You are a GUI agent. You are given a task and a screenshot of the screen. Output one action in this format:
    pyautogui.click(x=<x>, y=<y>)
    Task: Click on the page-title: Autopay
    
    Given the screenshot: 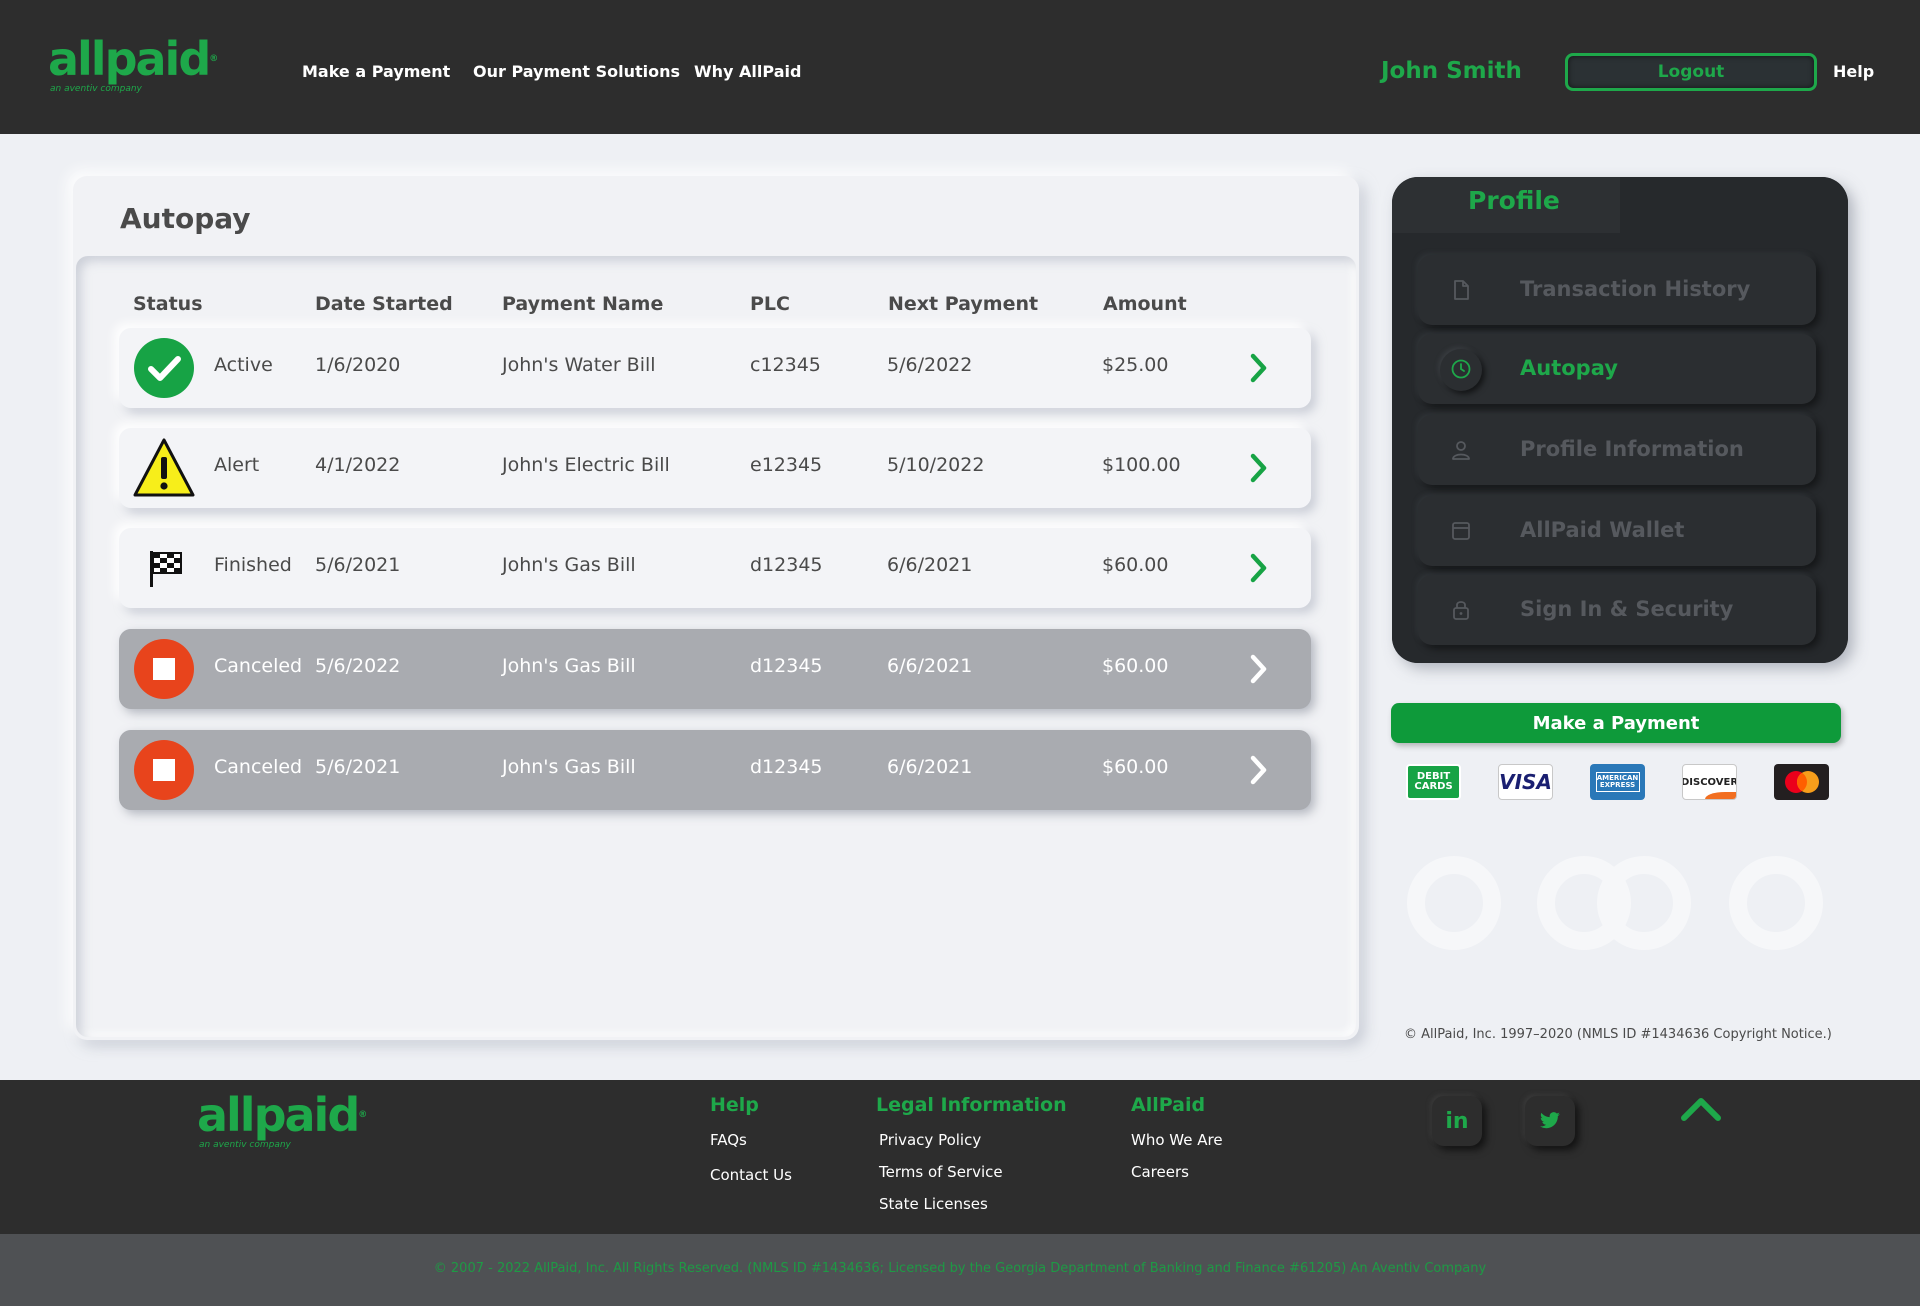 What is the action you would take?
    pyautogui.click(x=185, y=218)
    